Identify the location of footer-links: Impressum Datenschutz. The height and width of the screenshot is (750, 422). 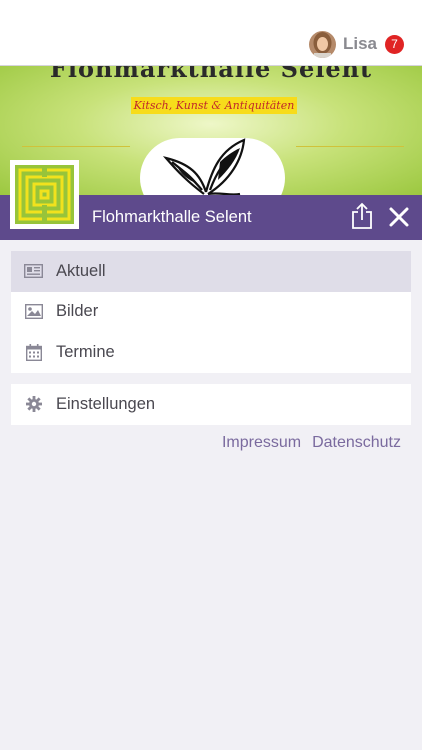
(311, 443).